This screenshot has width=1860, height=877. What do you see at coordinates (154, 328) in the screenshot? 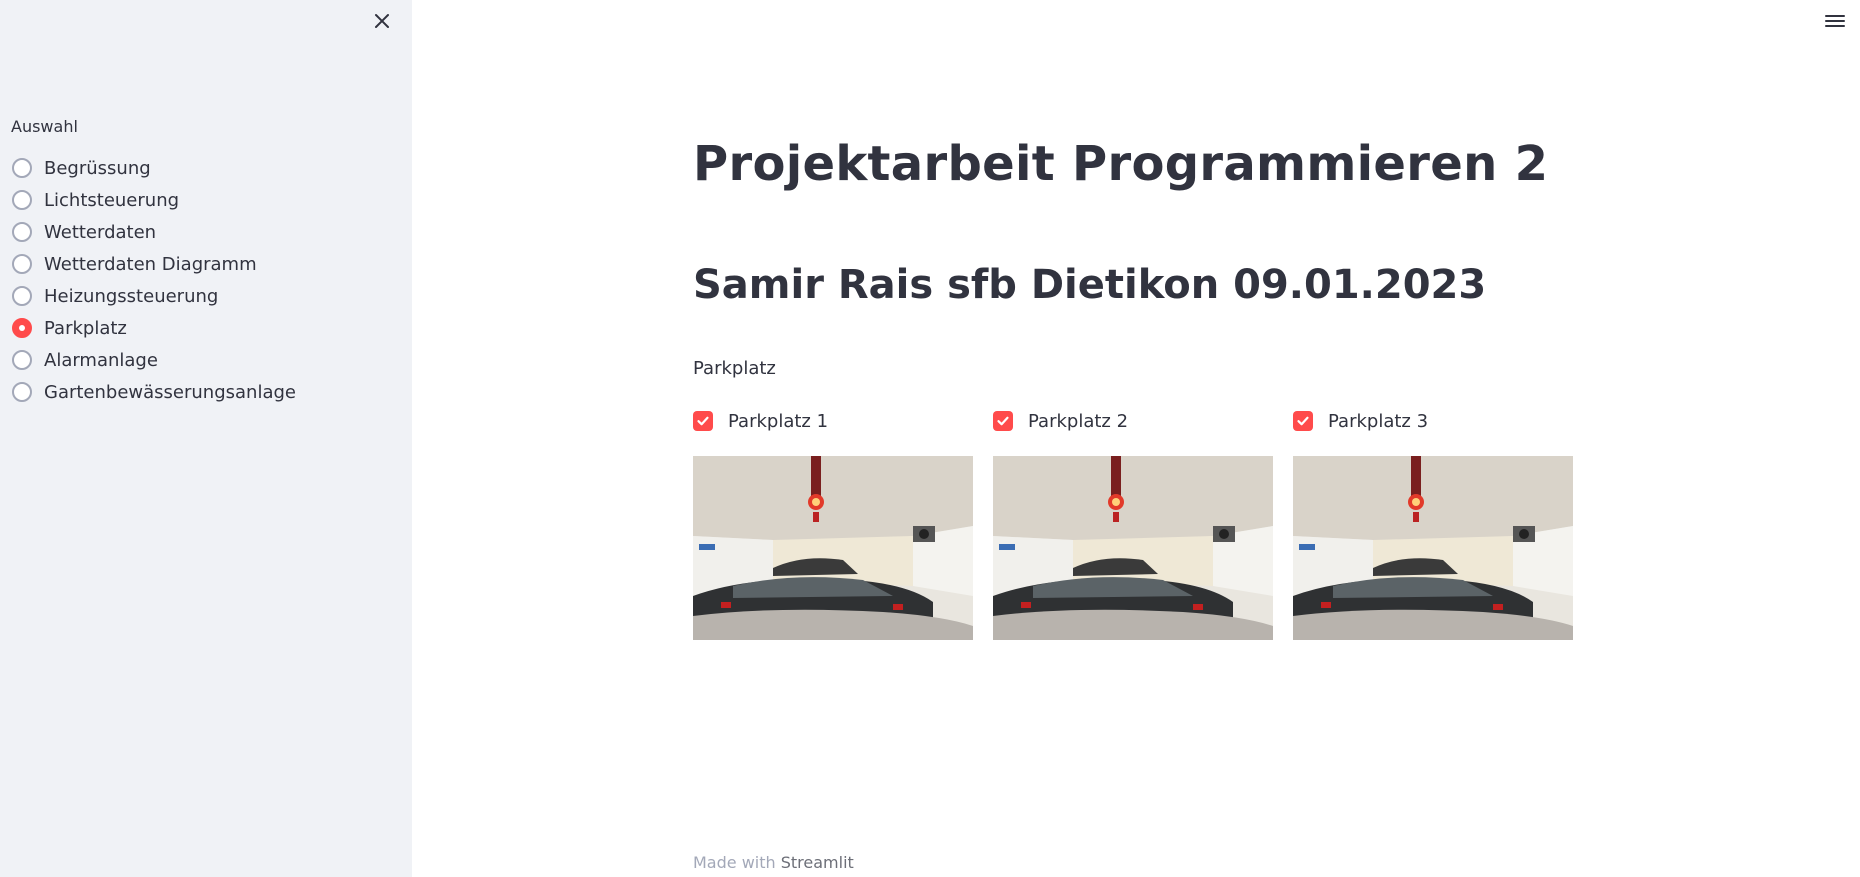
I see `radio-option-parkplatz: Parkplatz` at bounding box center [154, 328].